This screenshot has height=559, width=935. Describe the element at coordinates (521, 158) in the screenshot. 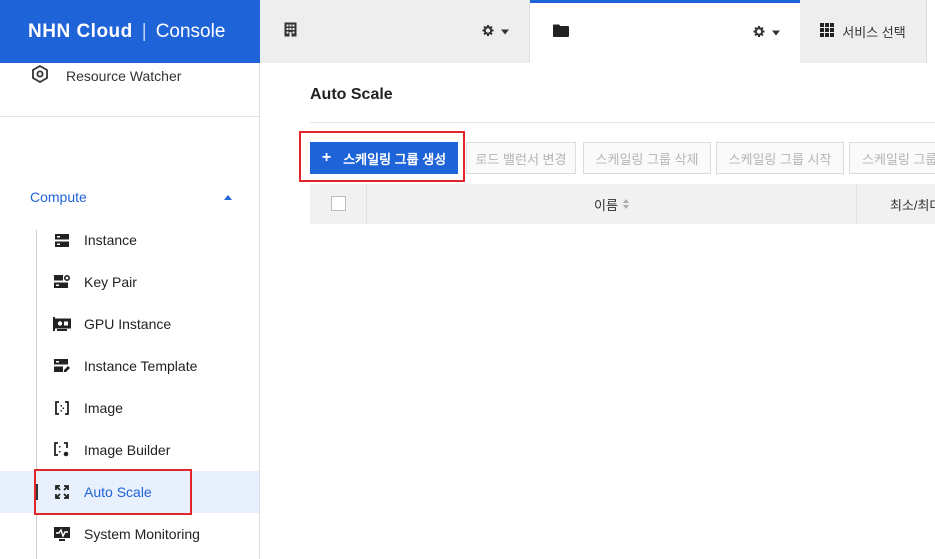

I see `change-load-balancer-button: 로드 밸런서 변경` at that location.